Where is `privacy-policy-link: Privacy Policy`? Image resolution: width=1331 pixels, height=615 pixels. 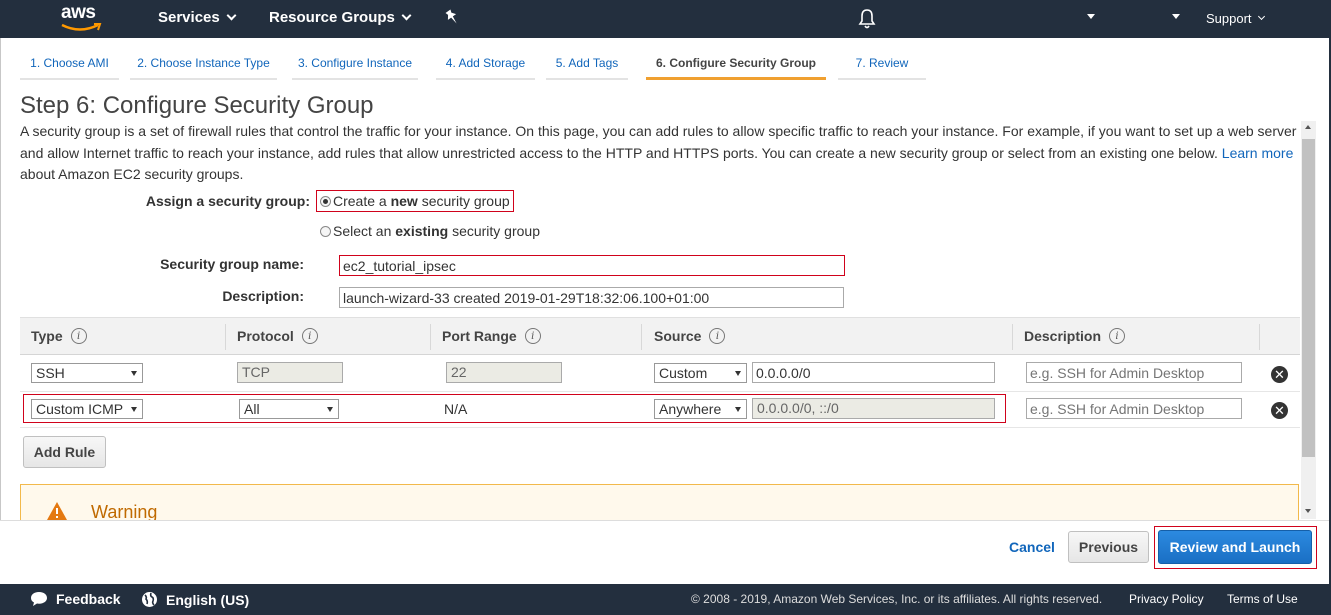 privacy-policy-link: Privacy Policy is located at coordinates (1166, 599).